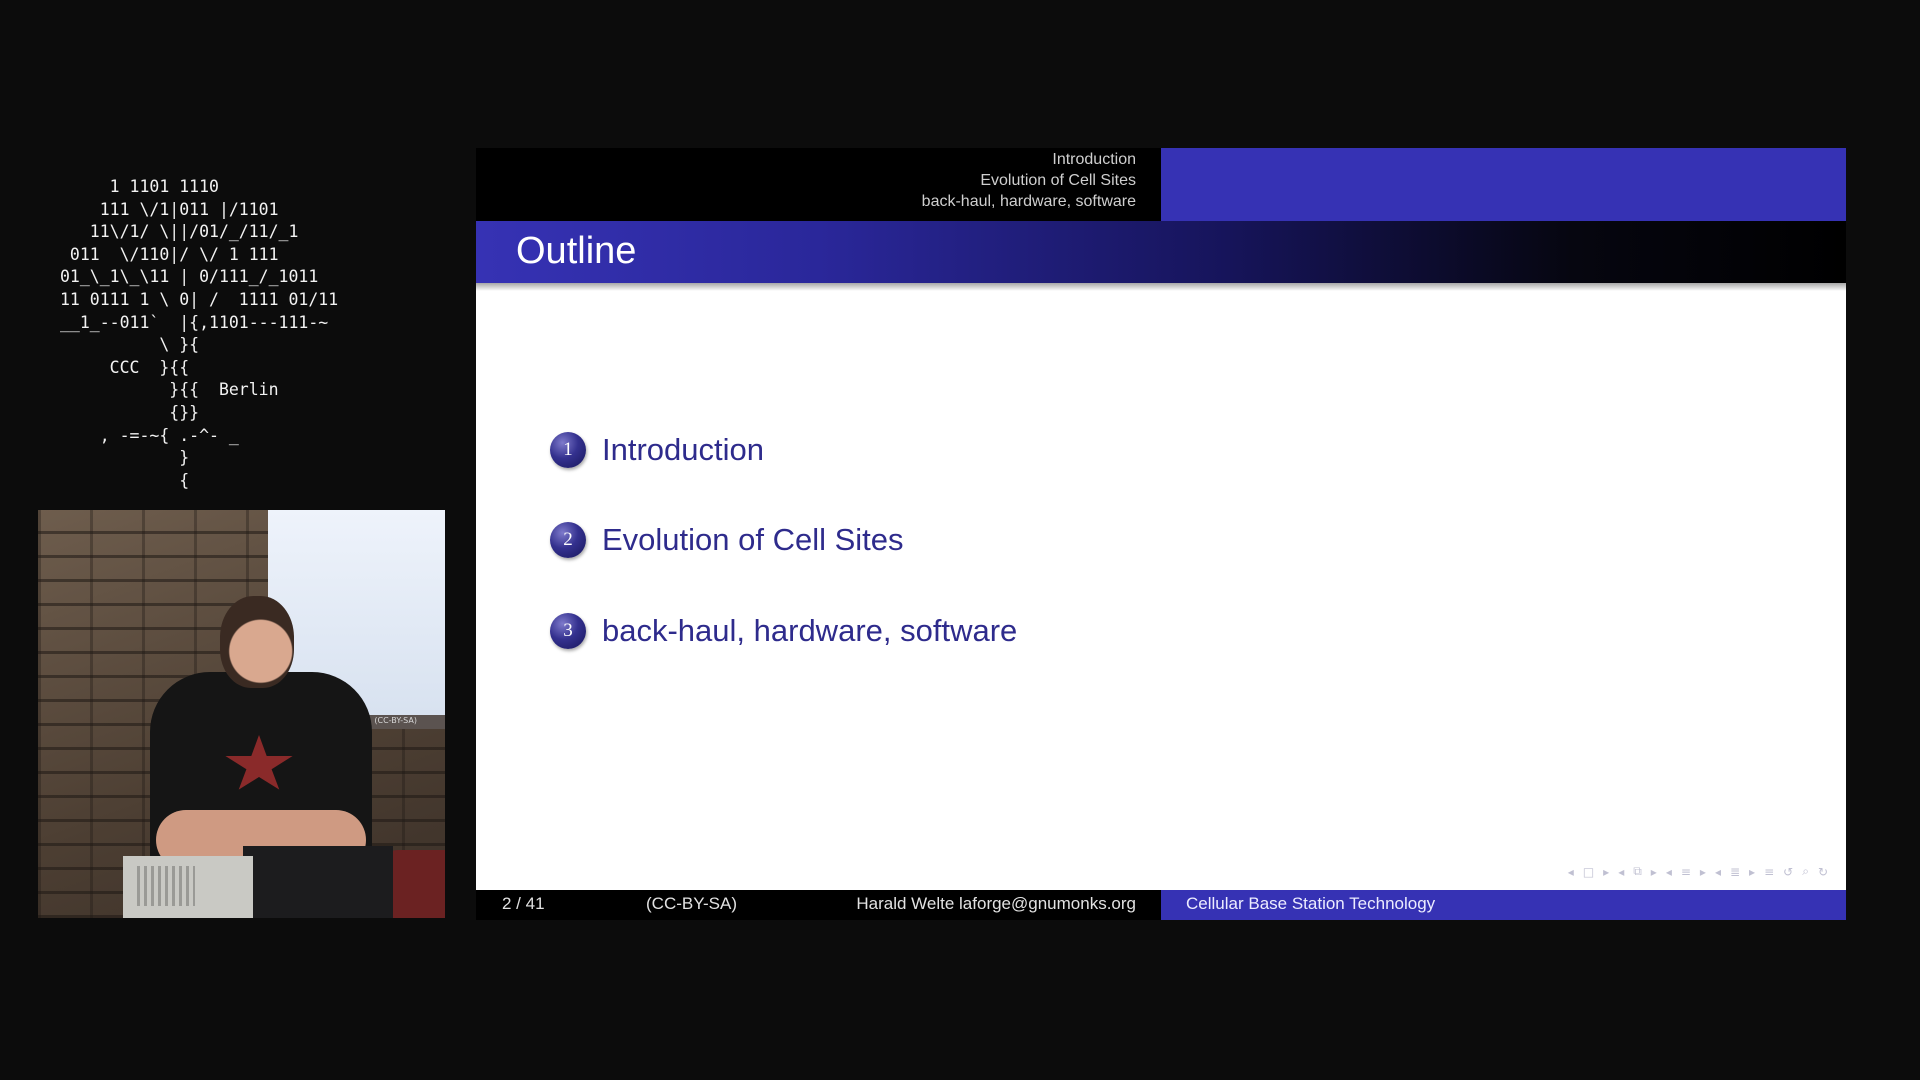  I want to click on toc-item-backhaul: 3 back-haul, hardware, software, so click(783, 631).